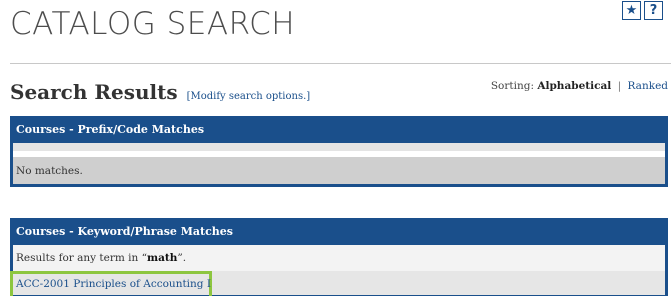 This screenshot has height=296, width=671. I want to click on results-heading: Search Results [Modify search options.], so click(160, 92).